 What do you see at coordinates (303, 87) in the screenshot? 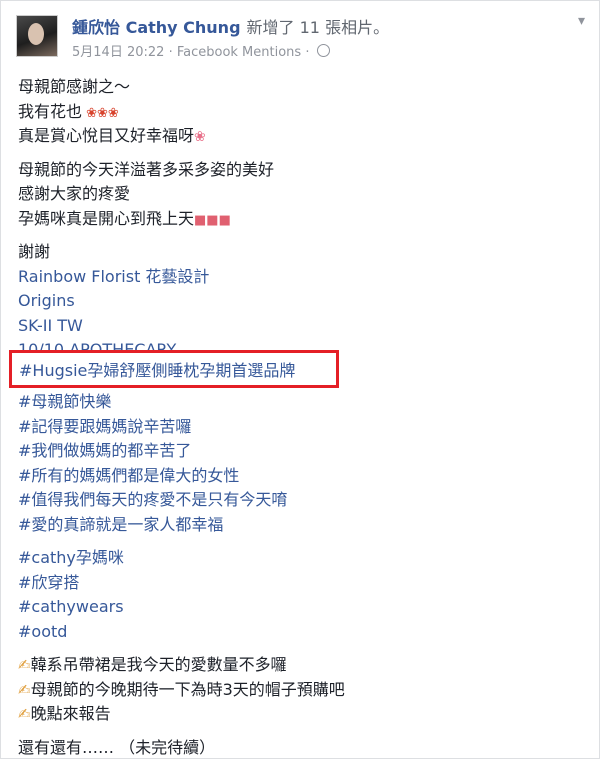
I see `text-line: 母親節感謝之～` at bounding box center [303, 87].